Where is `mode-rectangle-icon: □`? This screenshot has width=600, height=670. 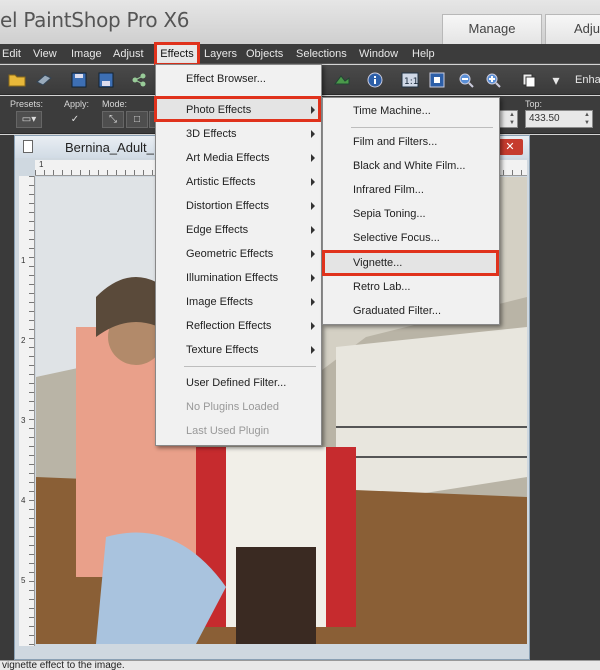 mode-rectangle-icon: □ is located at coordinates (137, 119).